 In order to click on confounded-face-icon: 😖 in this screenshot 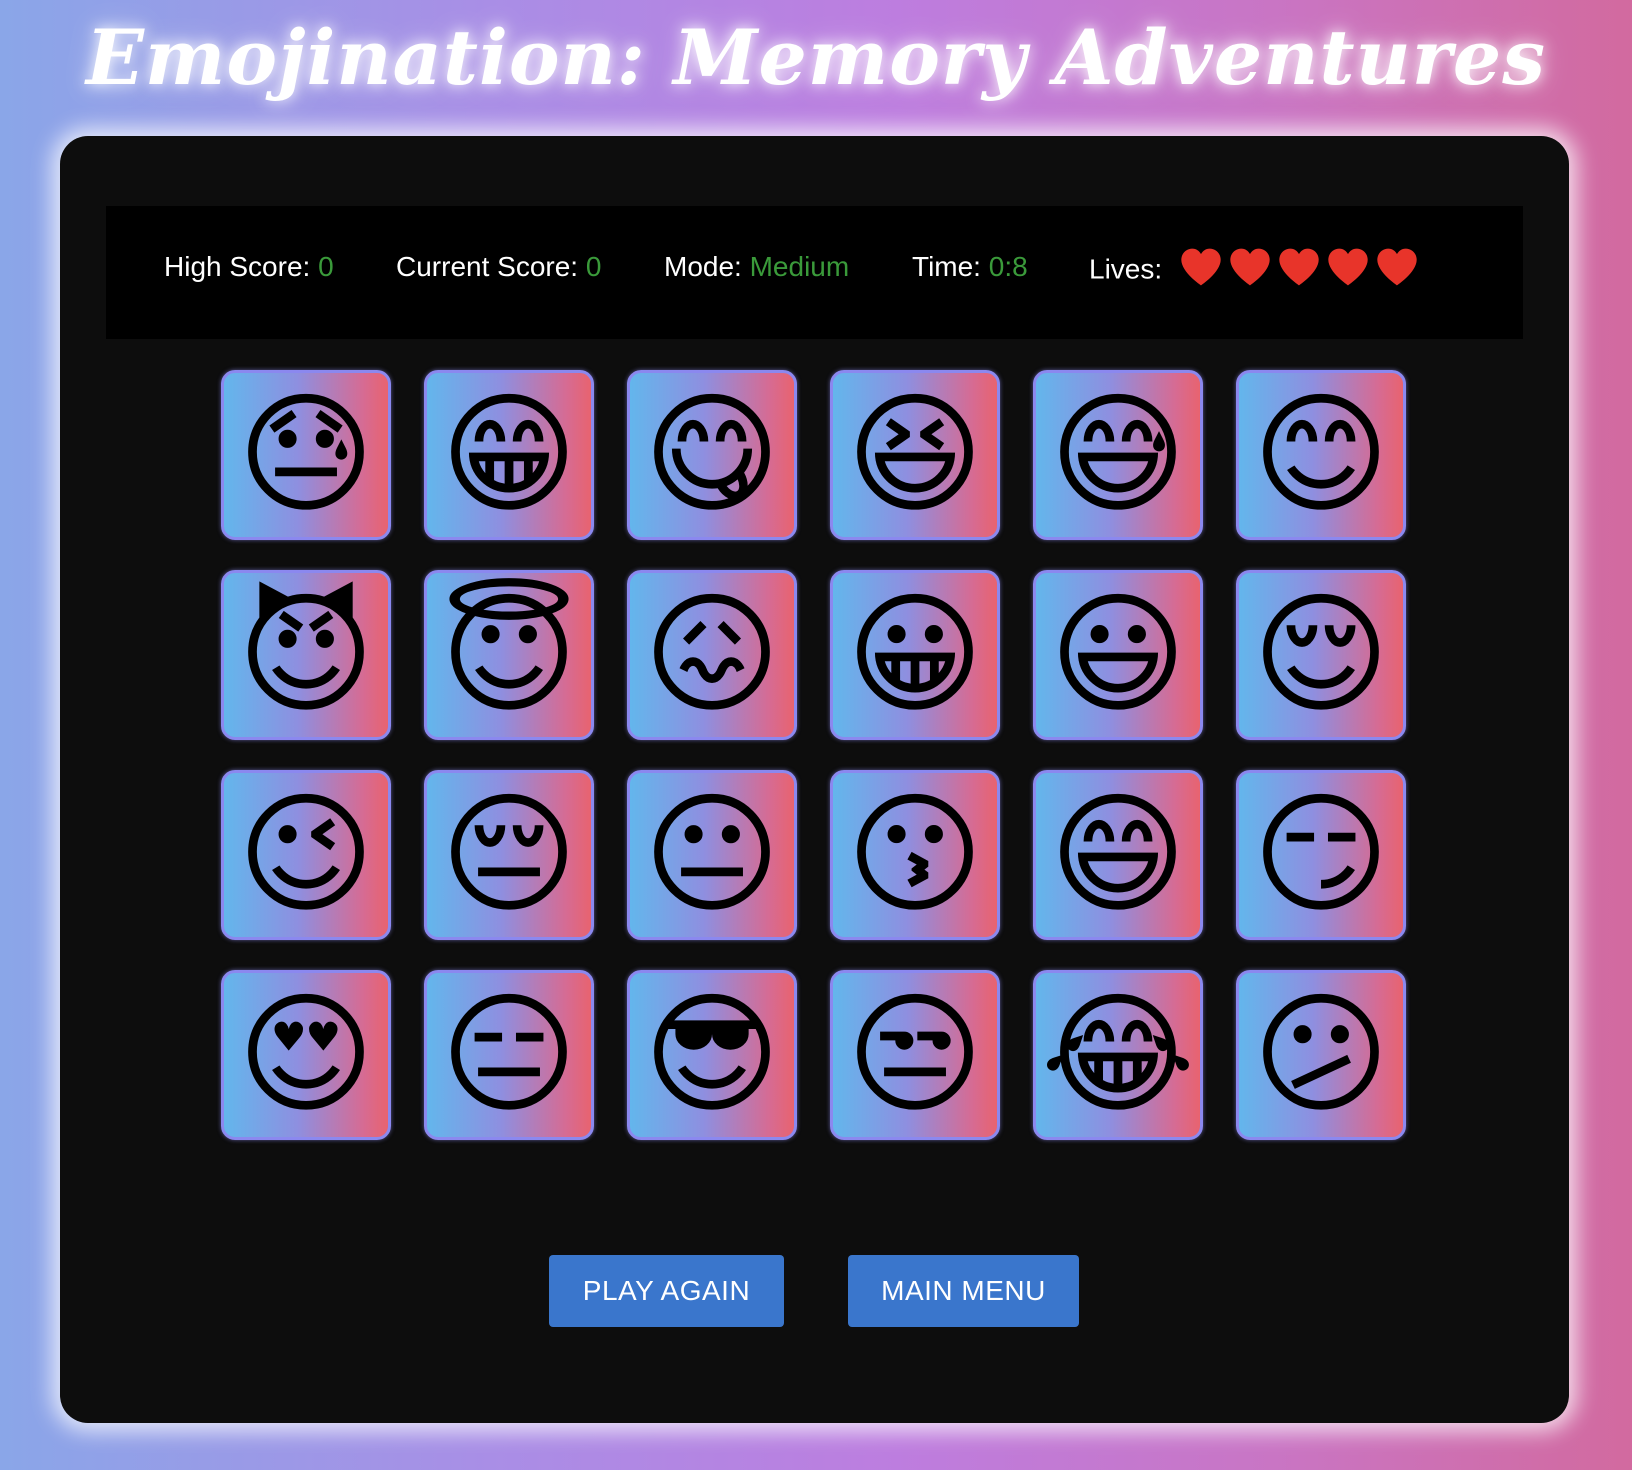, I will do `click(712, 655)`.